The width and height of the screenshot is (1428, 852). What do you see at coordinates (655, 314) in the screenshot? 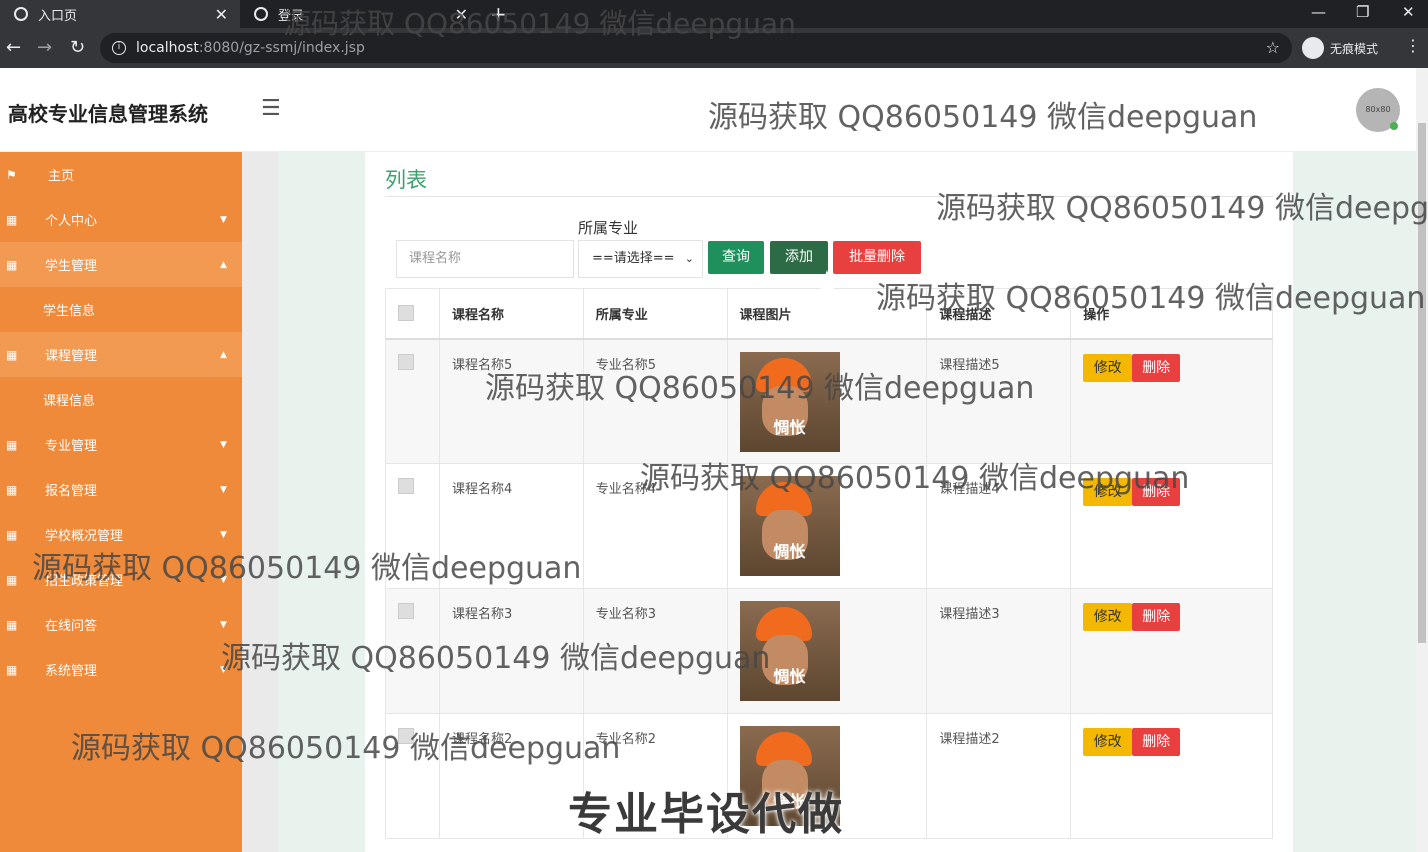
I see `column-header: 所属专业` at bounding box center [655, 314].